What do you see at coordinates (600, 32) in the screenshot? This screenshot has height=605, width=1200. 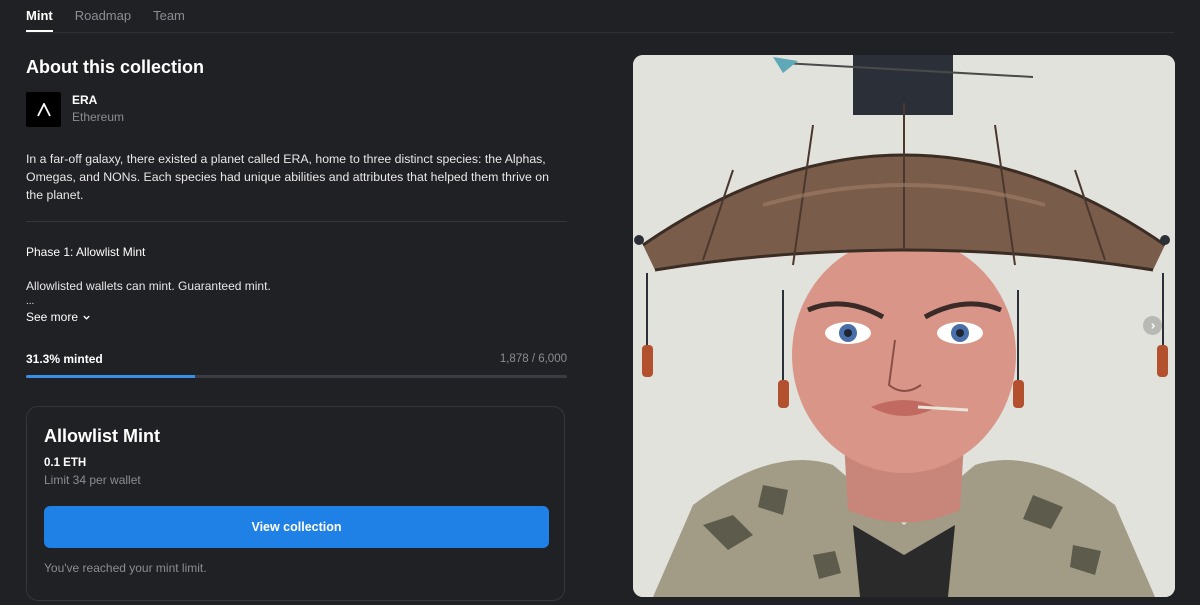 I see `tab-divider` at bounding box center [600, 32].